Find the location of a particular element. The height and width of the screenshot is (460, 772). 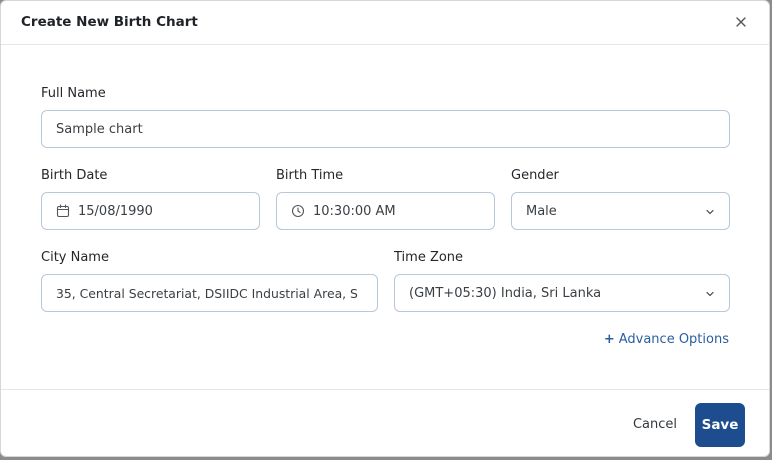

full-name-label: Full Name is located at coordinates (73, 93).